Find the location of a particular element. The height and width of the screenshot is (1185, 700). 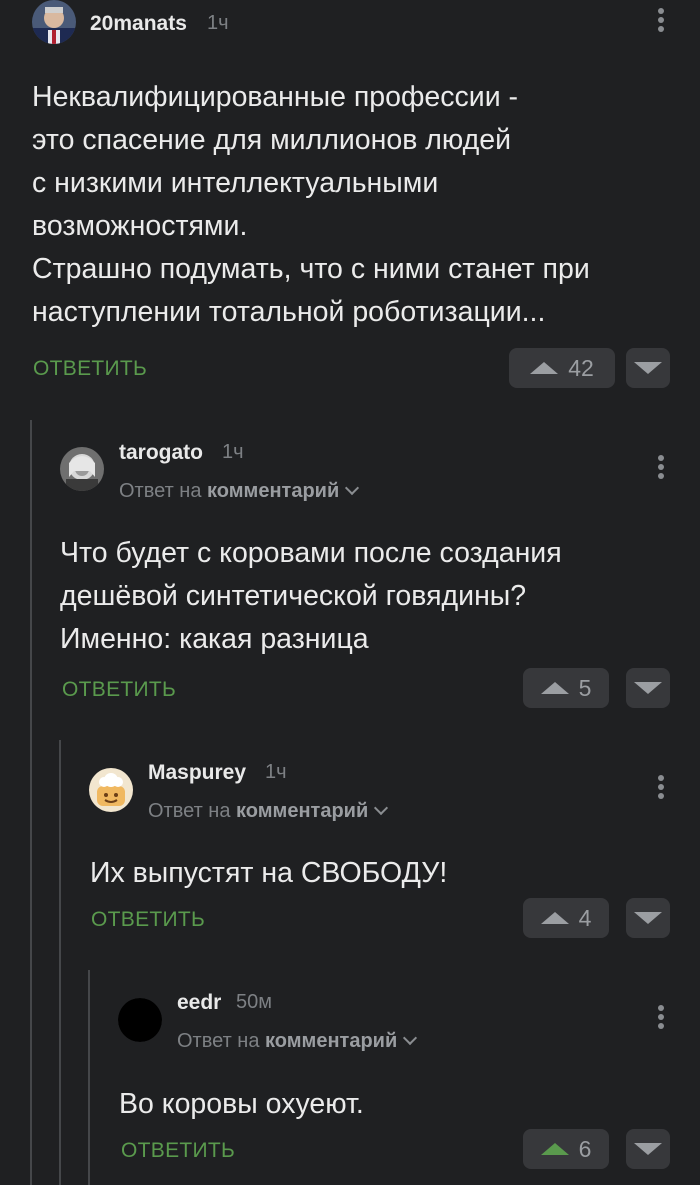

comment-body-line: Во коровы охуеют. is located at coordinates (241, 1104).